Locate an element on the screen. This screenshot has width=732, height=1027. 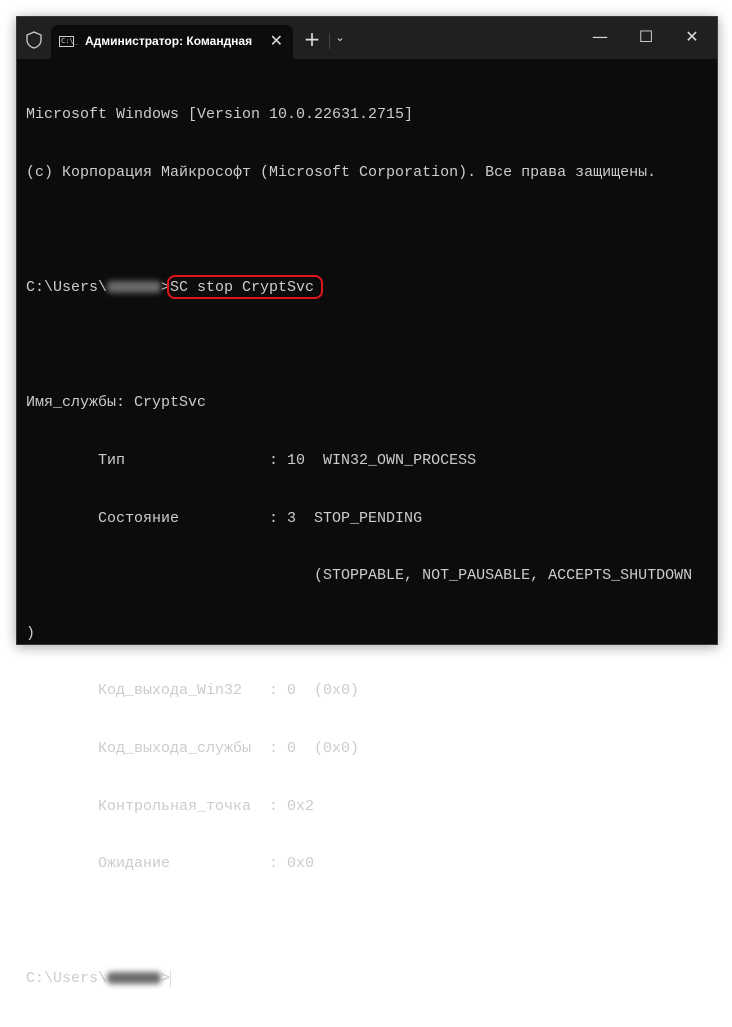
cmd-icon: C:\_ is located at coordinates (68, 41).